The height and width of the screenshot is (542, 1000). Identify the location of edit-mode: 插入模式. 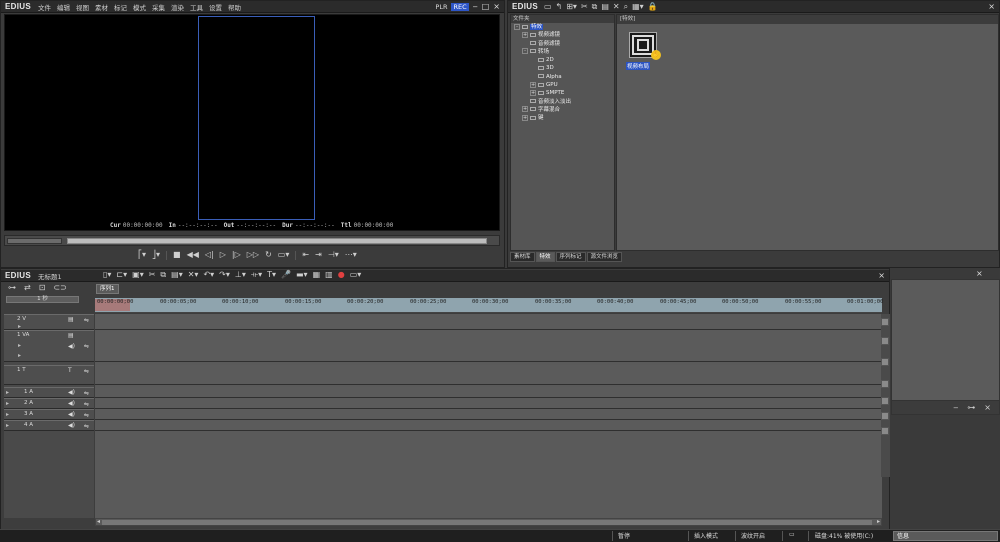
(706, 535).